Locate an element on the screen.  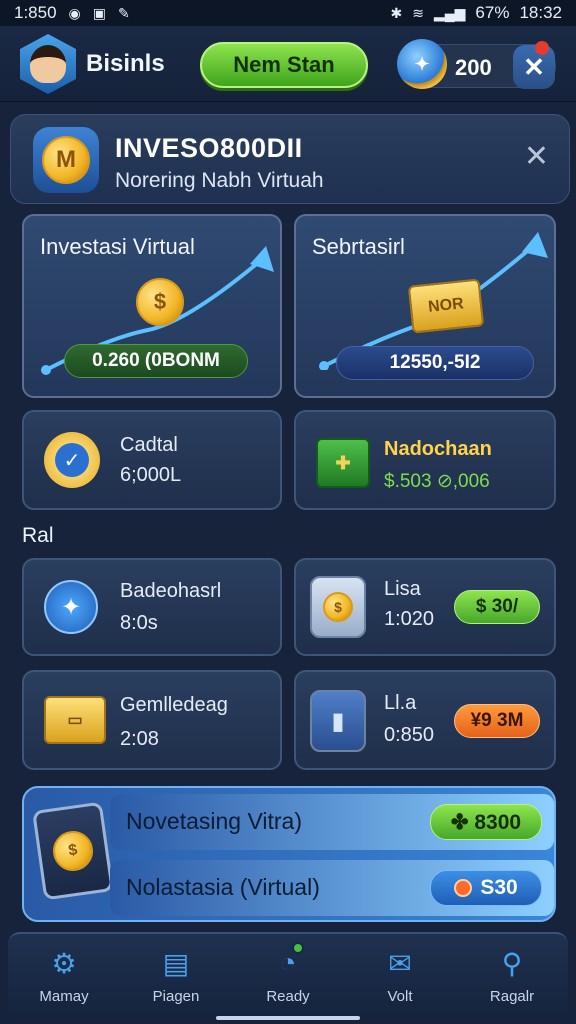
item-value: 2:08 is located at coordinates (139, 739).